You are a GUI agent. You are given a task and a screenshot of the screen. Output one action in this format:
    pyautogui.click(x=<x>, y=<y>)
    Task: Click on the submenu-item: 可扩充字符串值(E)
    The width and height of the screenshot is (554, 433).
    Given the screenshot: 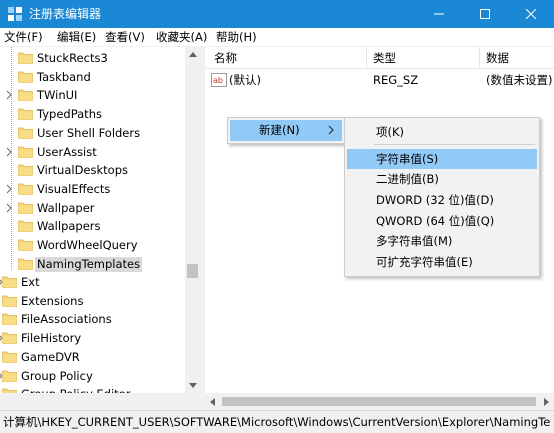 What is the action you would take?
    pyautogui.click(x=442, y=262)
    